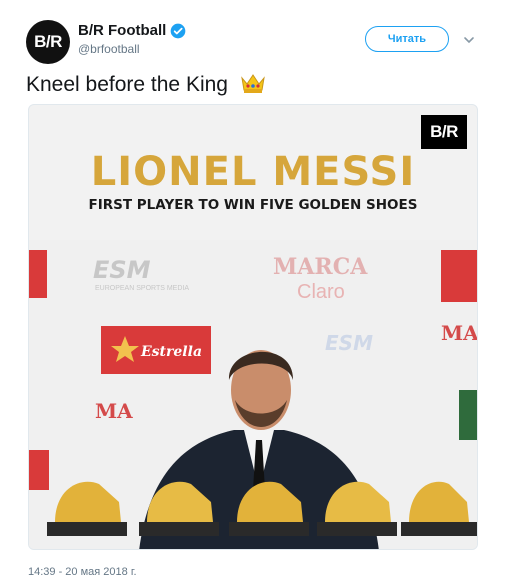  Describe the element at coordinates (178, 30) in the screenshot. I see `verified-badge-icon` at that location.